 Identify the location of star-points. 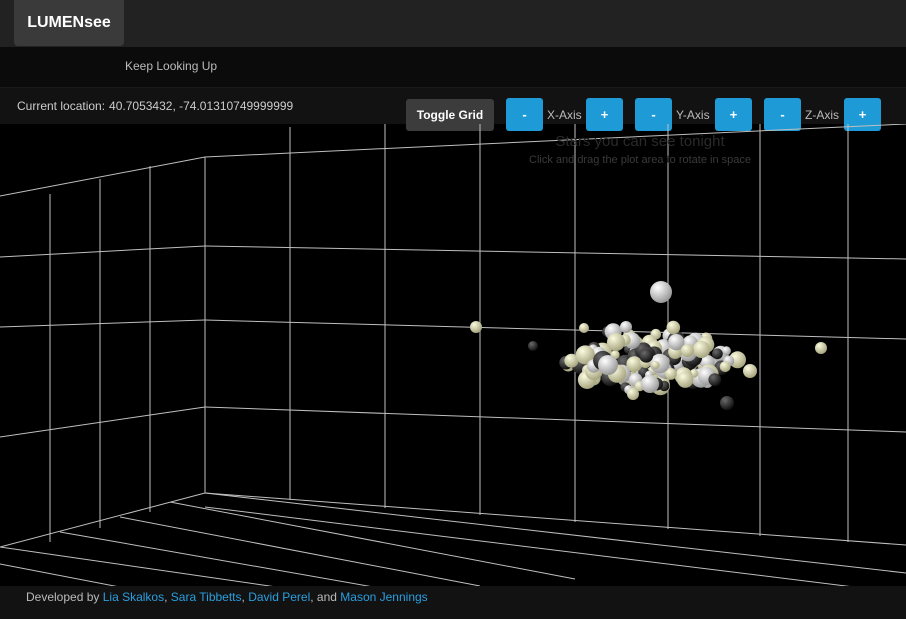
(648, 345).